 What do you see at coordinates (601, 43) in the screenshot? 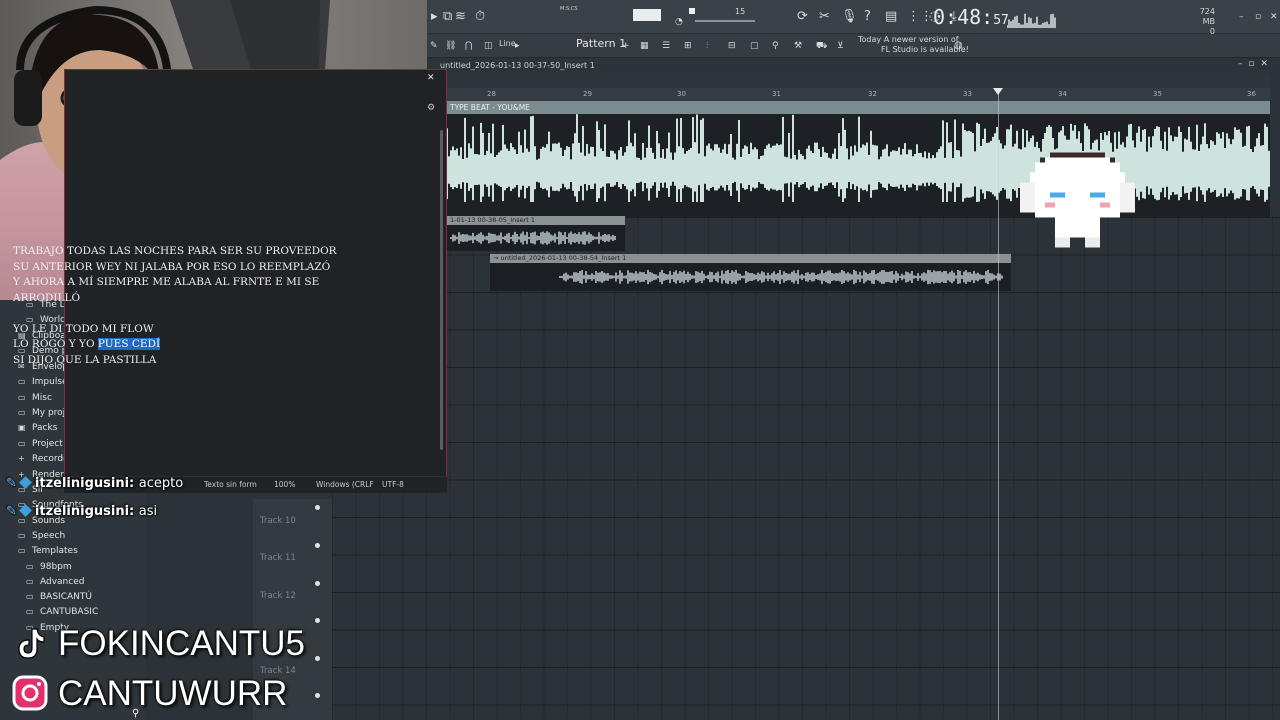
I see `pattern-selector: Pattern 1` at bounding box center [601, 43].